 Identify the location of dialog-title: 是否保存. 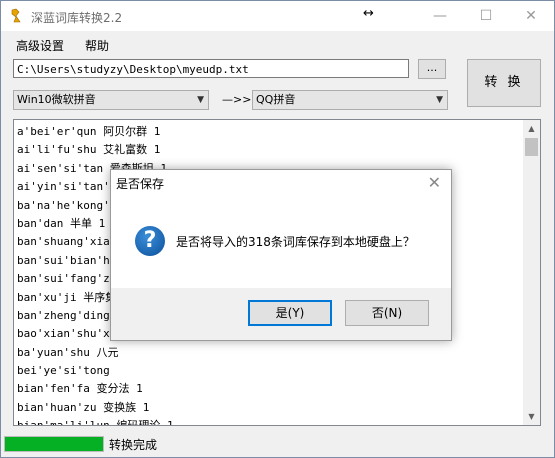
(140, 184).